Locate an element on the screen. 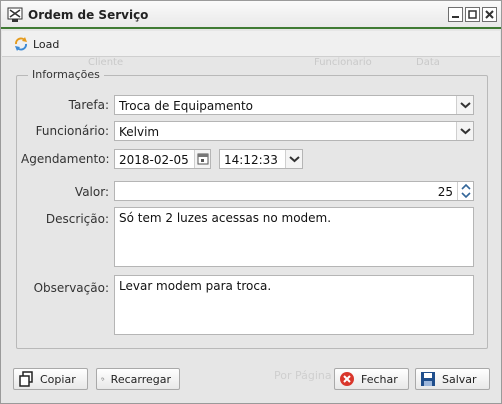 The width and height of the screenshot is (502, 404). toolbar: Load is located at coordinates (251, 44).